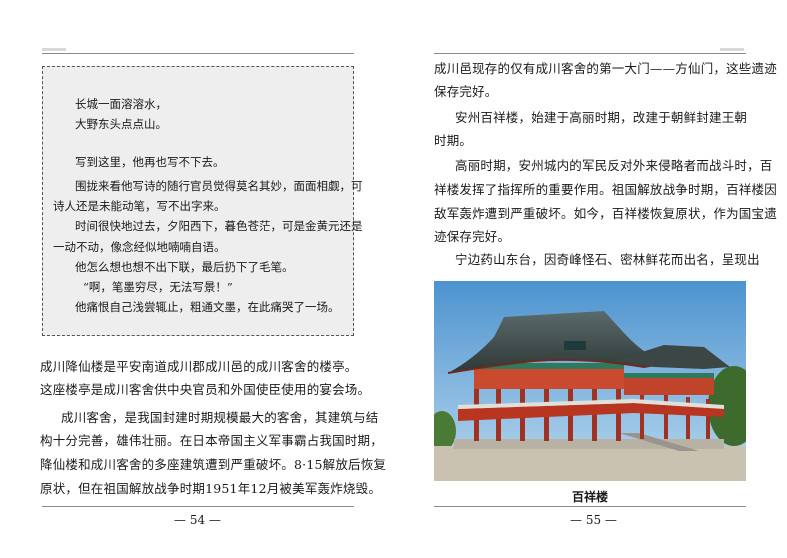  What do you see at coordinates (219, 186) in the screenshot?
I see `box-line: 围拢来看他写诗的随行官员觉得莫名其妙，面面相觑，可` at bounding box center [219, 186].